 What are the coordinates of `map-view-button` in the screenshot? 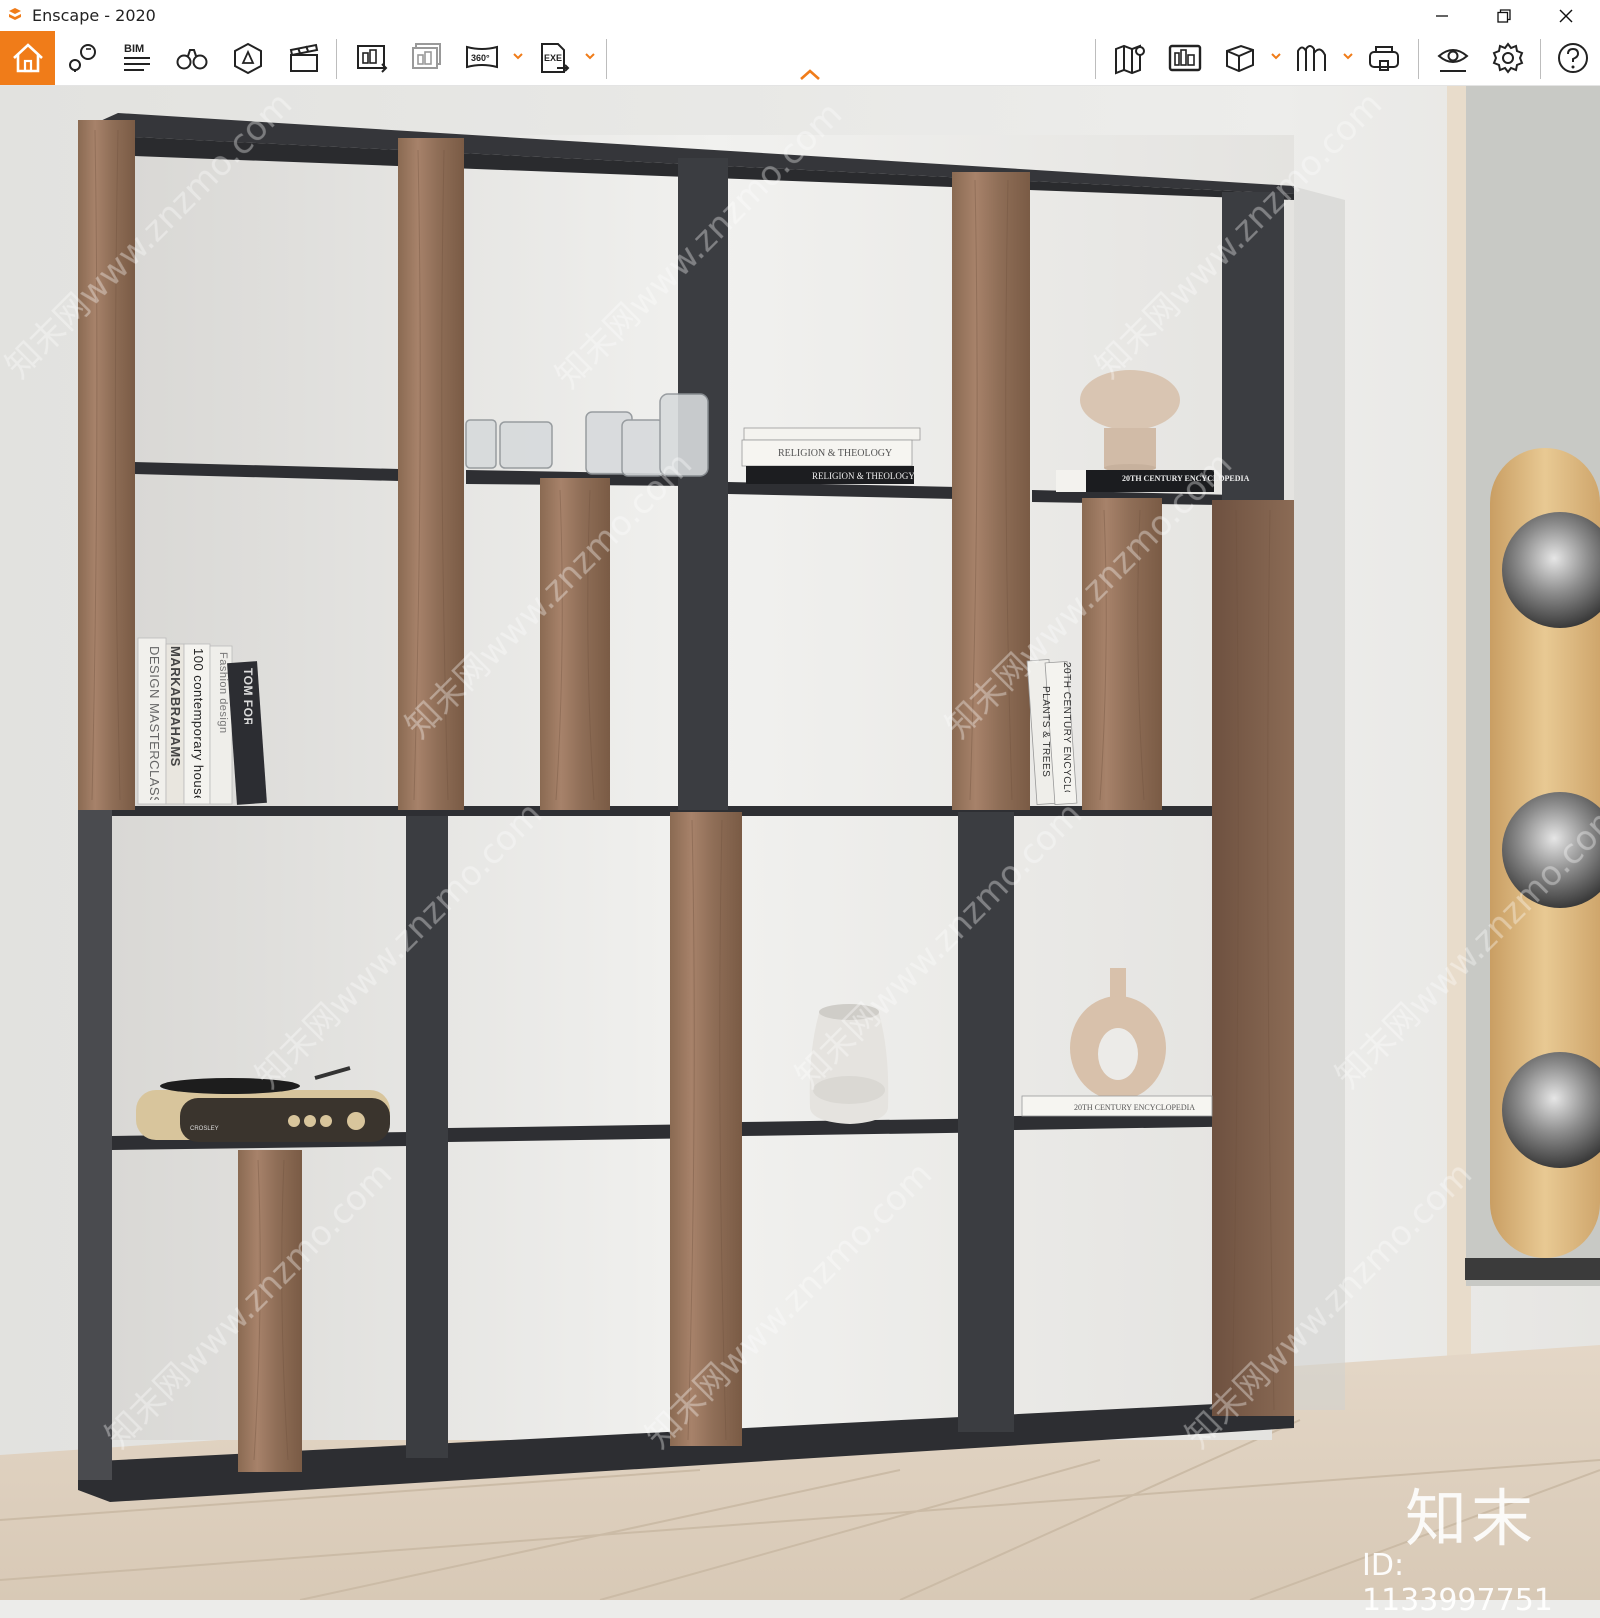 It's located at (1130, 58).